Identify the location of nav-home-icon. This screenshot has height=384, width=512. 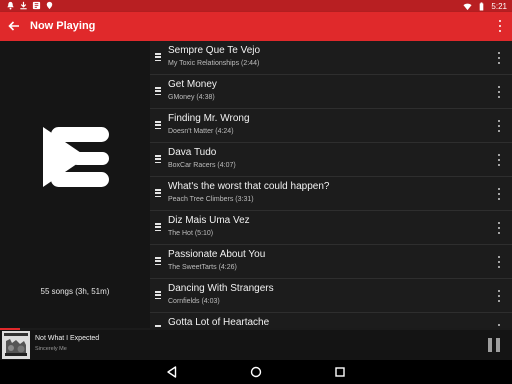
(256, 372).